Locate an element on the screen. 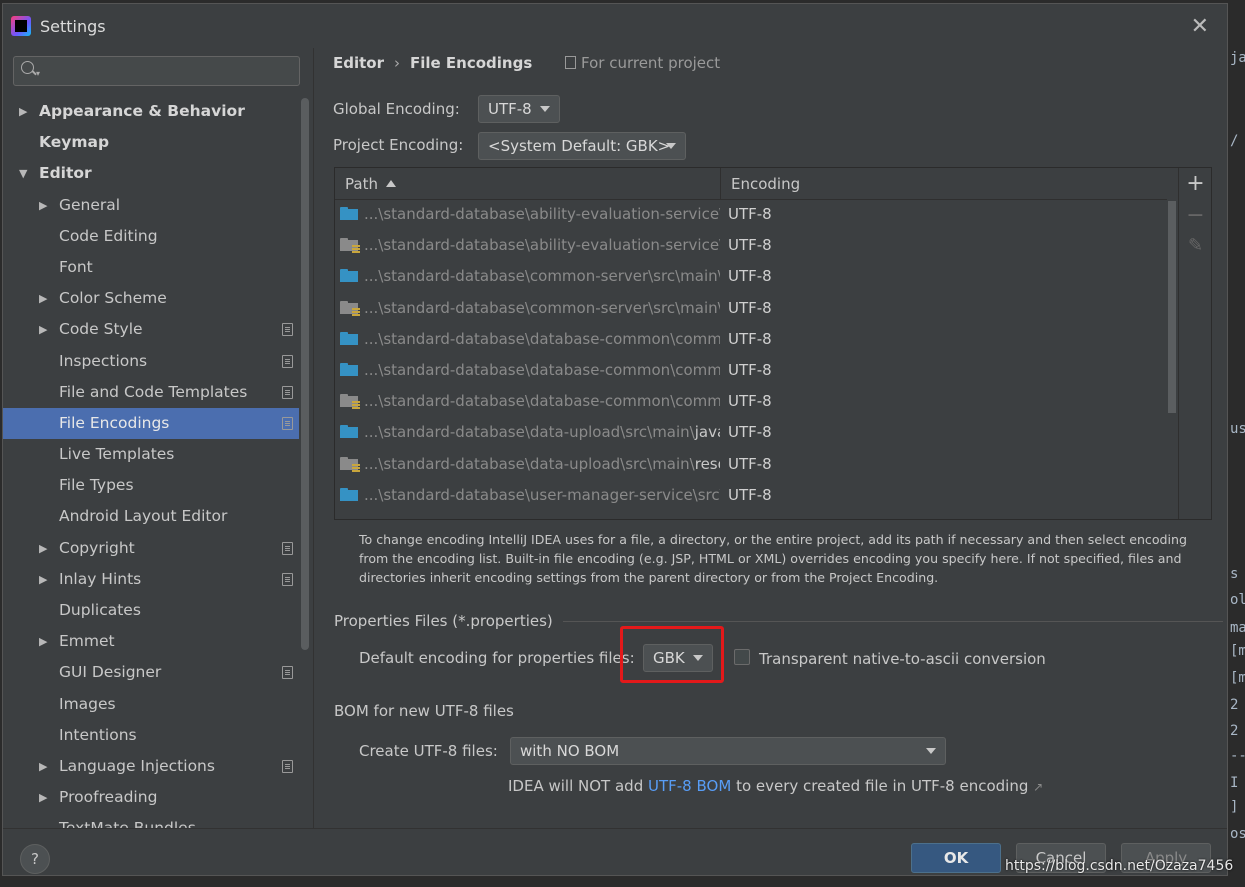 The width and height of the screenshot is (1245, 887). expanded-arrow-icon: ▼ is located at coordinates (23, 173).